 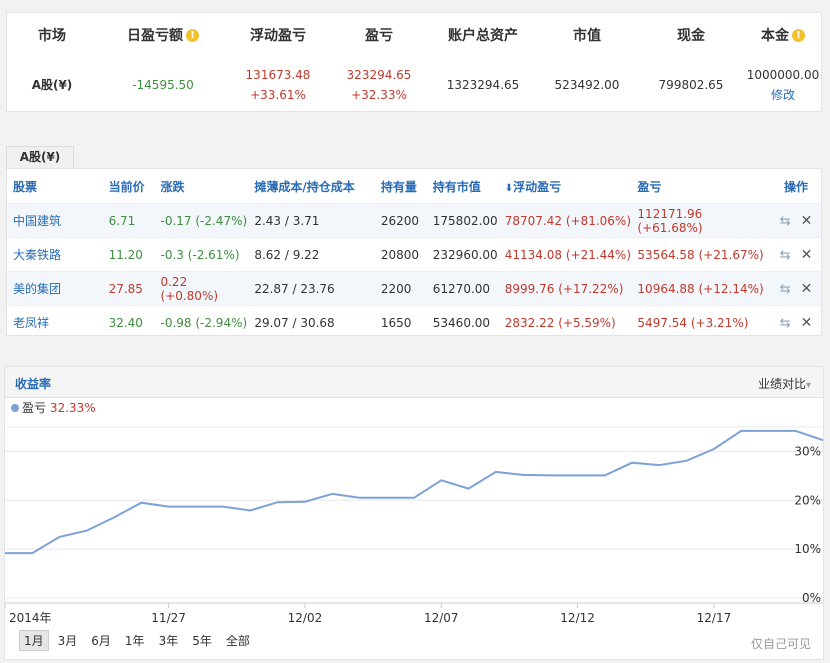 What do you see at coordinates (278, 85) in the screenshot?
I see `float-pl-cell: 131673.48 +33.61%` at bounding box center [278, 85].